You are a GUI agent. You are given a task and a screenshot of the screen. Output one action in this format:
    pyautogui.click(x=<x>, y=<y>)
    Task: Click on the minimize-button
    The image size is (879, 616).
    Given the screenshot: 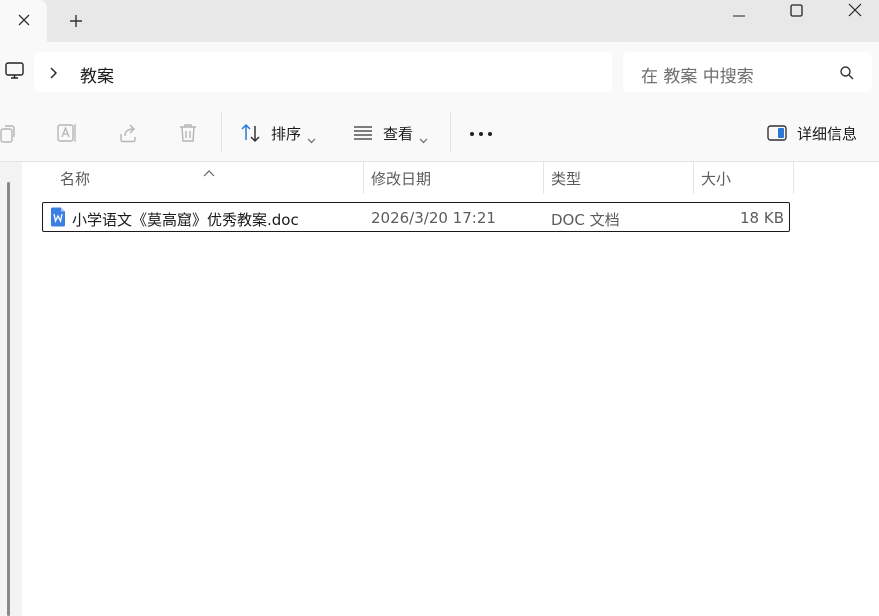 What is the action you would take?
    pyautogui.click(x=739, y=11)
    